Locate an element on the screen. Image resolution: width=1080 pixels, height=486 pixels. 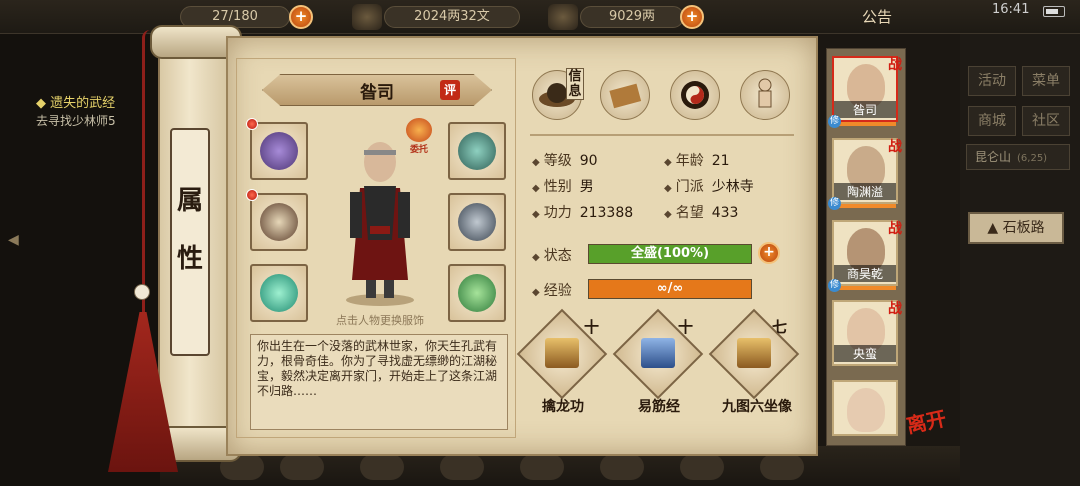
party-member-4: 央蛮 战 is located at coordinates (867, 333).